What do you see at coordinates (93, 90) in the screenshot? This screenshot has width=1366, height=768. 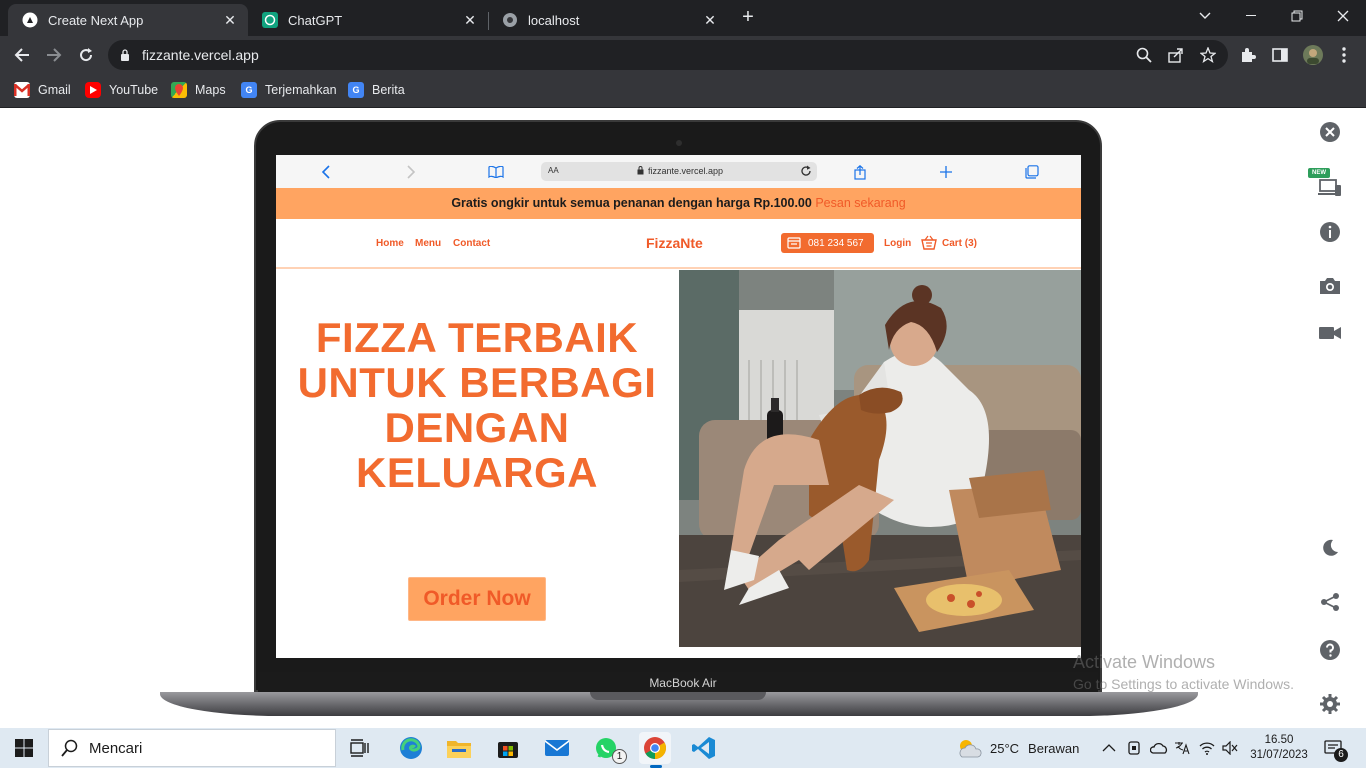 I see `youtube-icon` at bounding box center [93, 90].